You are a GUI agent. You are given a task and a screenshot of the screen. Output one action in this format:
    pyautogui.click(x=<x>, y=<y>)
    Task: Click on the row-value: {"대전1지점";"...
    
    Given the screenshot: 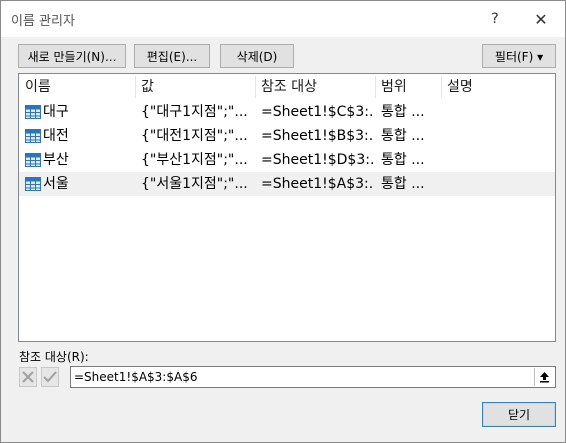 What is the action you would take?
    pyautogui.click(x=194, y=136)
    